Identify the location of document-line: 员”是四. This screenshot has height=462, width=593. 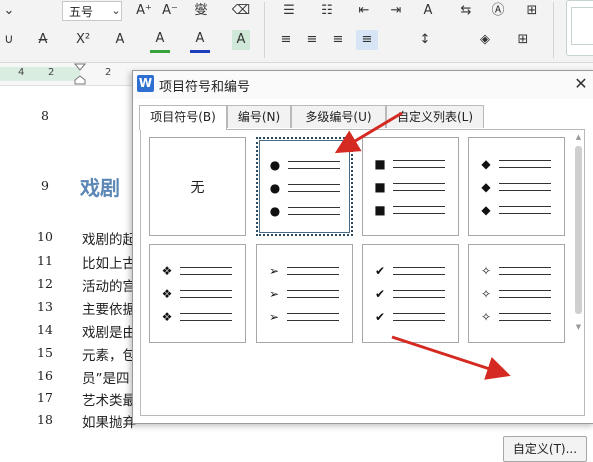
(106, 379).